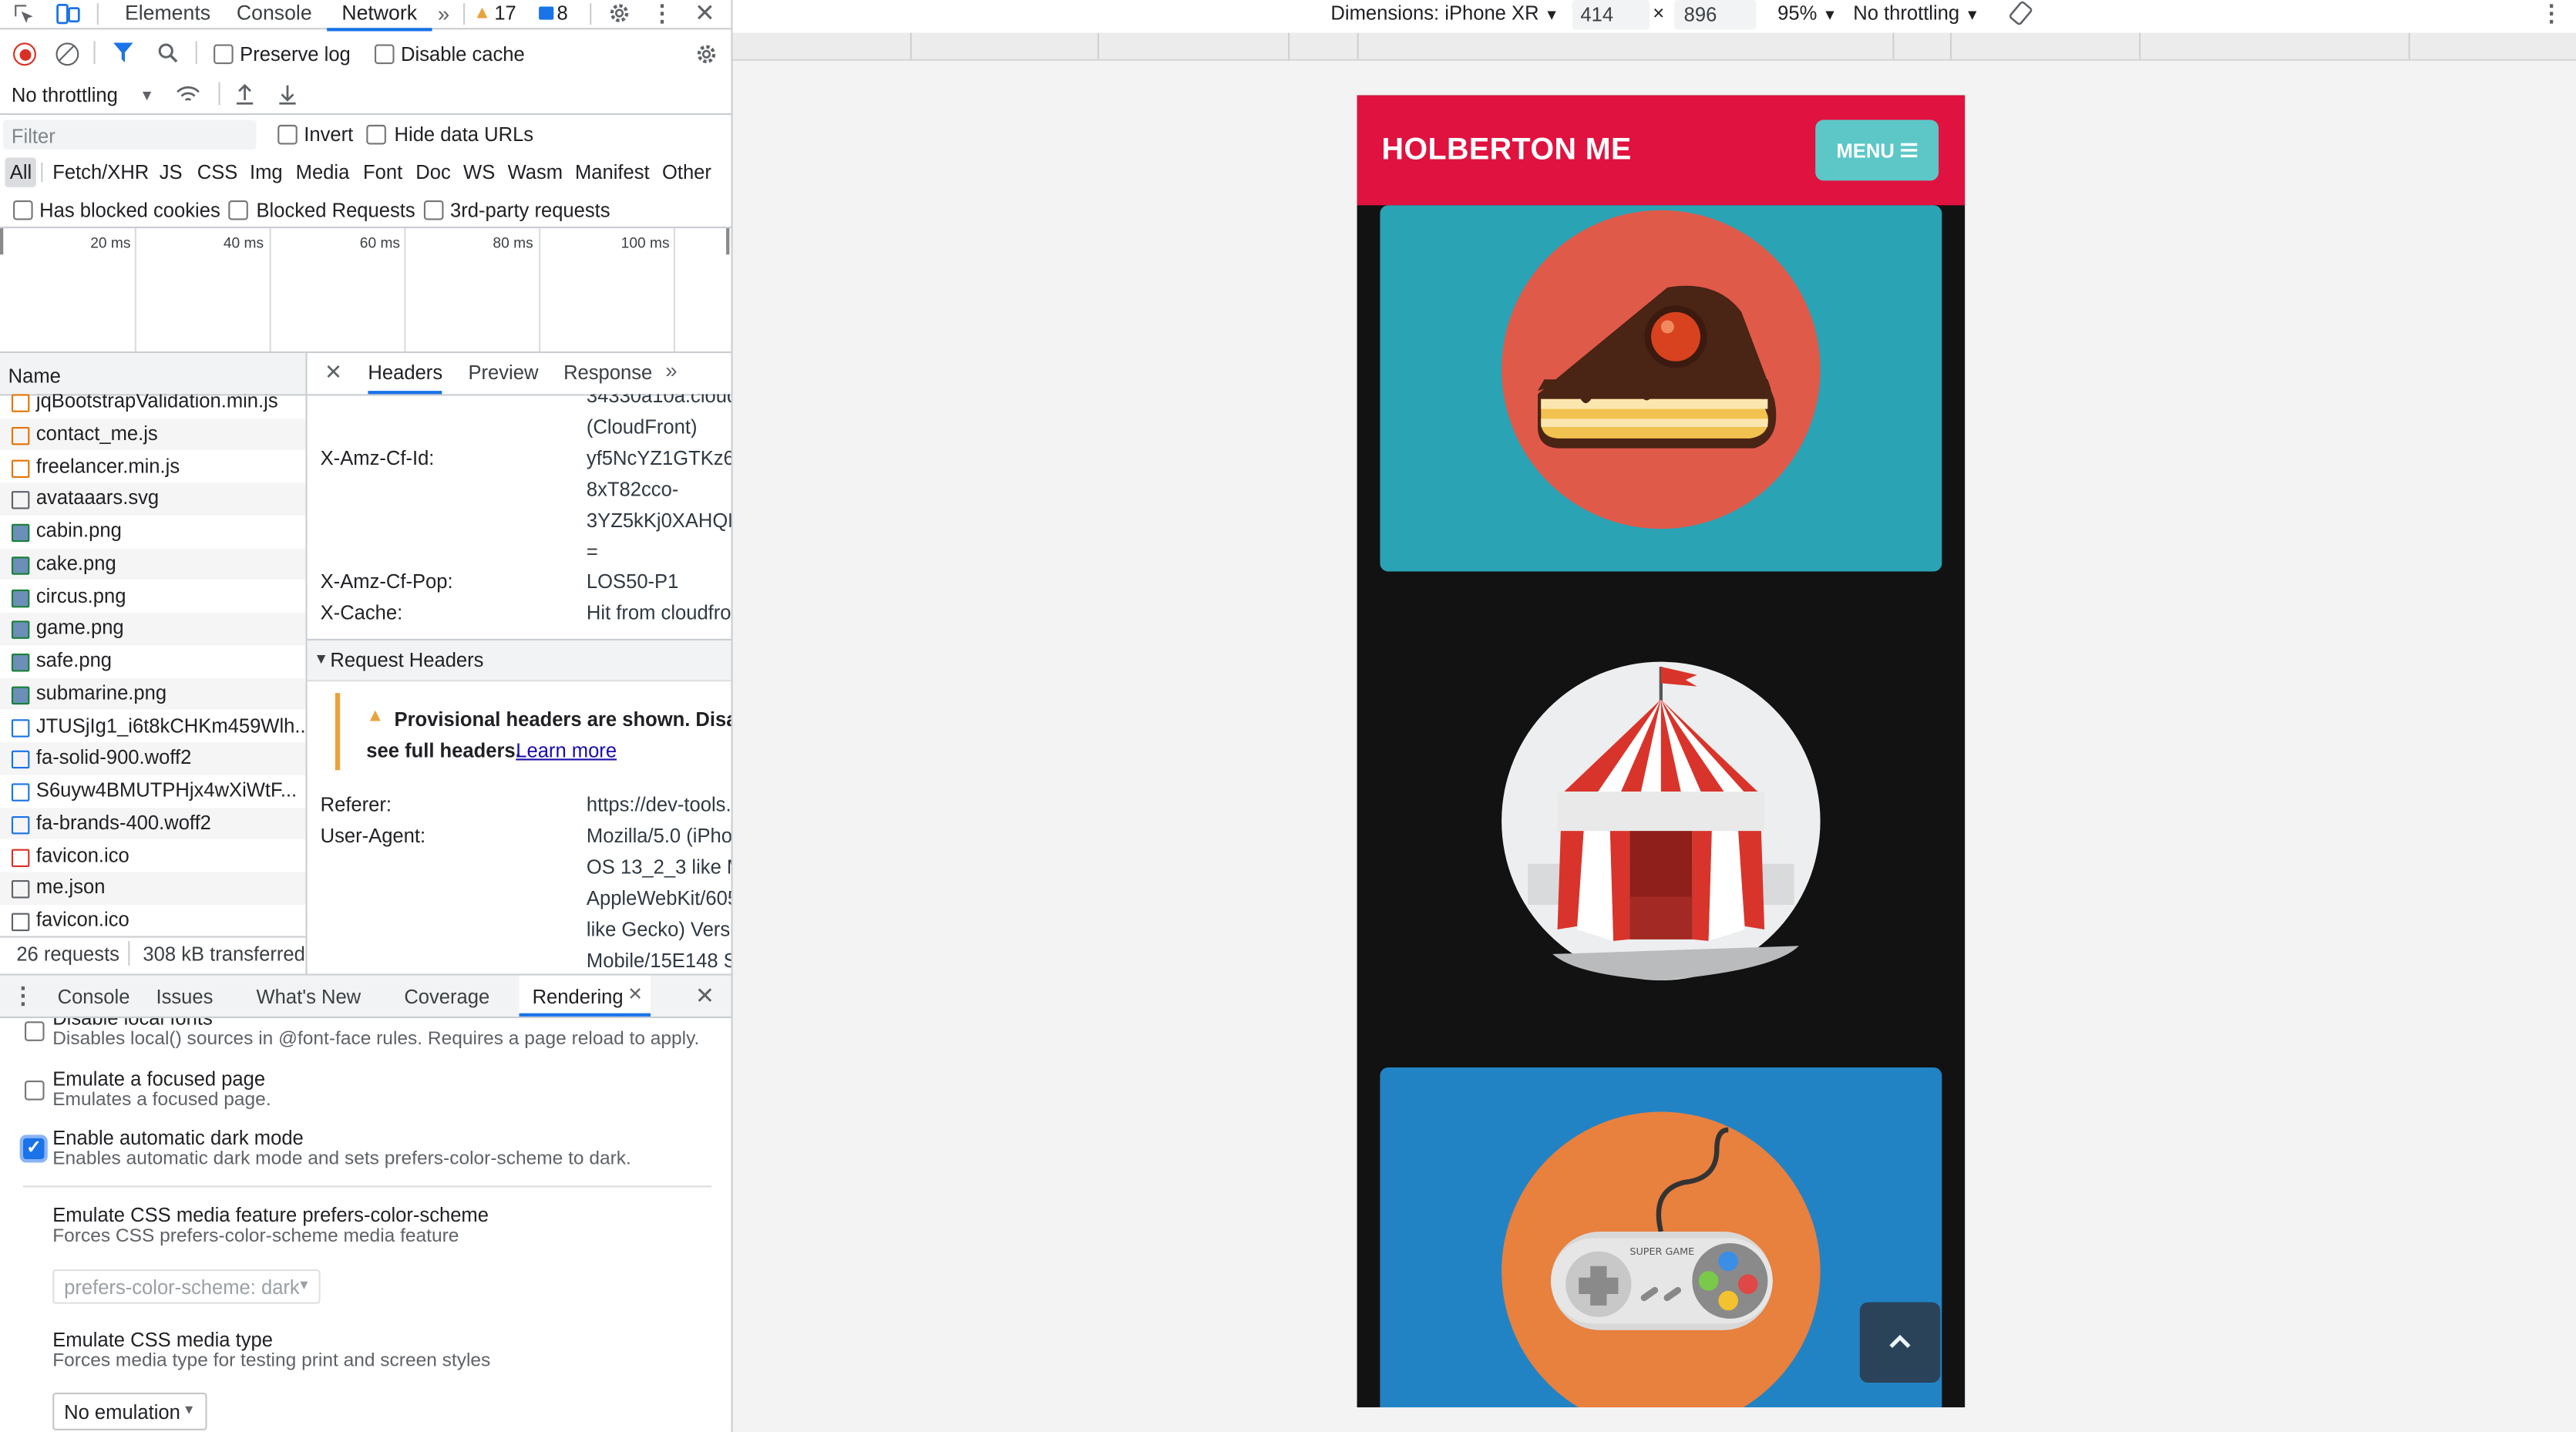  Describe the element at coordinates (152, 596) in the screenshot. I see `request-row: circus.png` at that location.